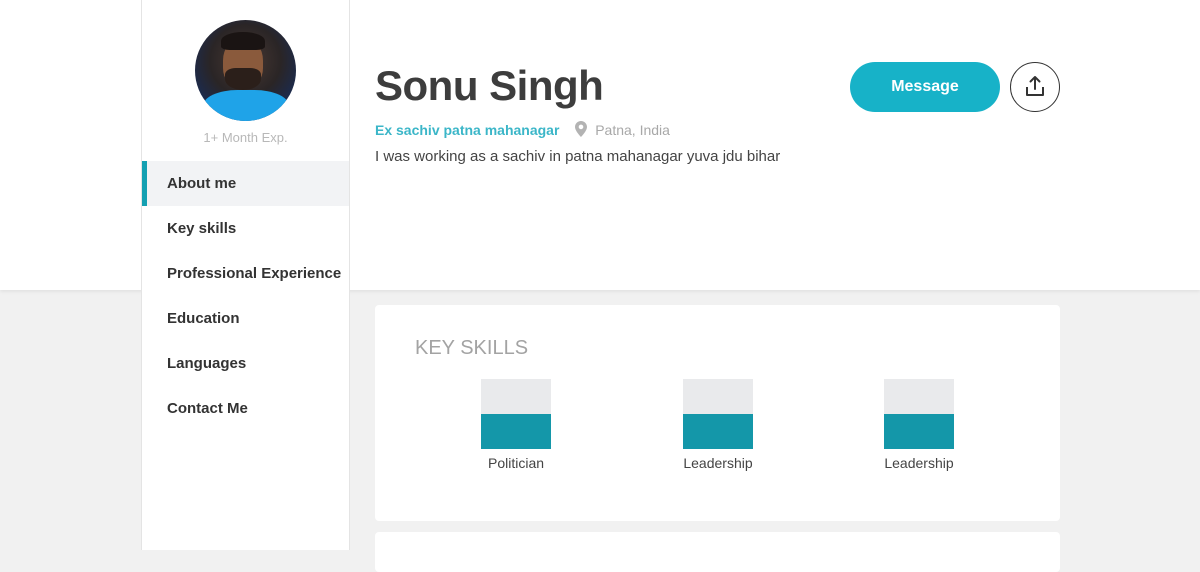  Describe the element at coordinates (245, 183) in the screenshot. I see `sidebar-item-about-me: About me` at that location.